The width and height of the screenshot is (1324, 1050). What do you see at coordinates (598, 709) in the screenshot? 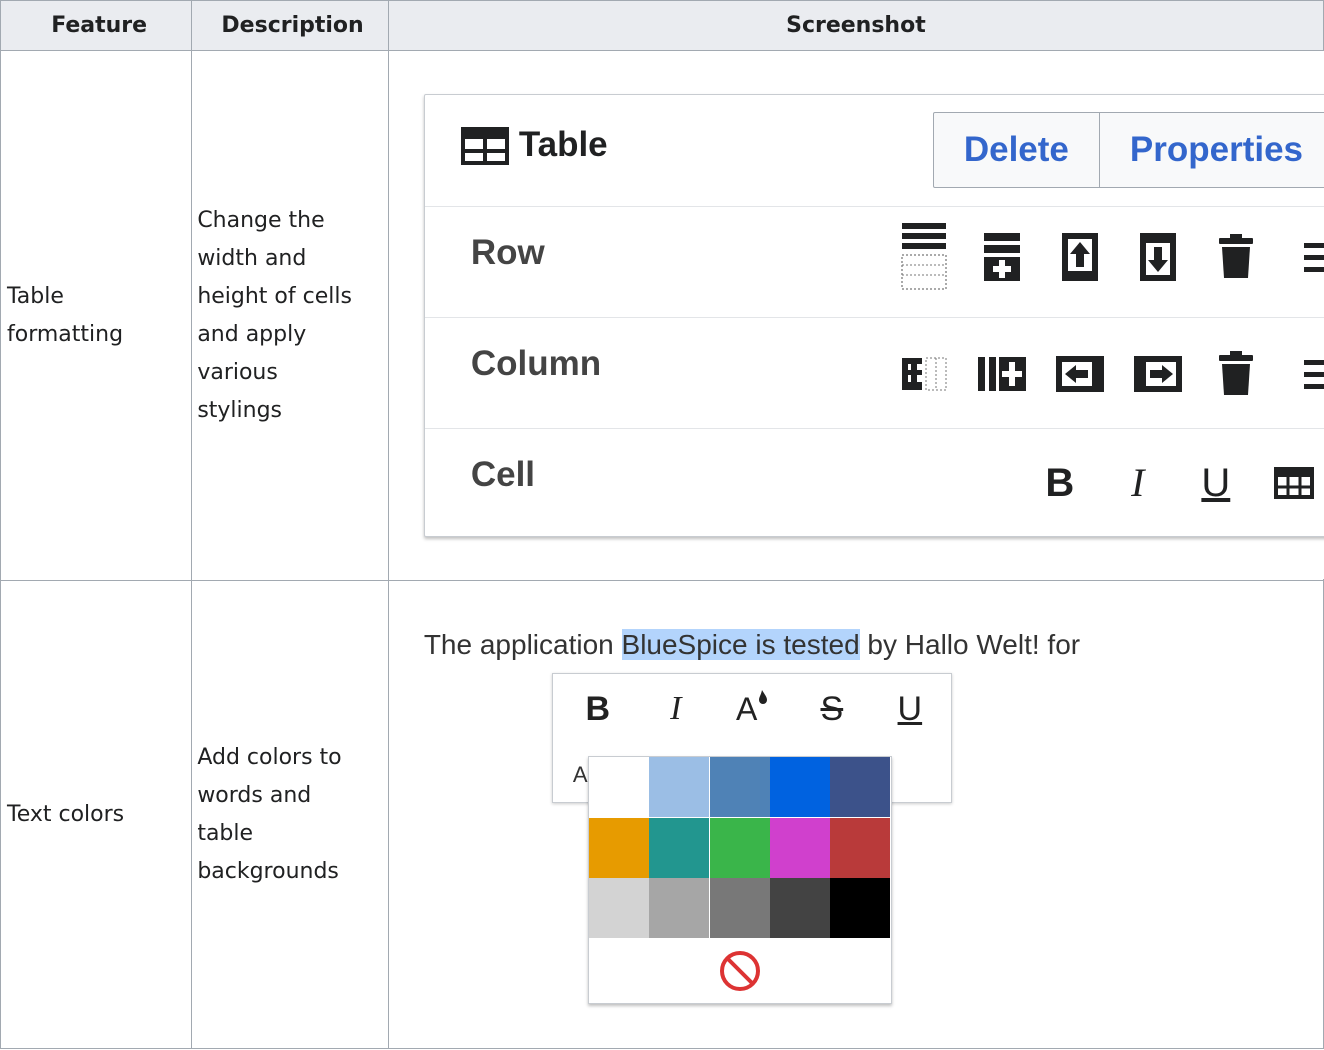
I see `bold-icon: B` at bounding box center [598, 709].